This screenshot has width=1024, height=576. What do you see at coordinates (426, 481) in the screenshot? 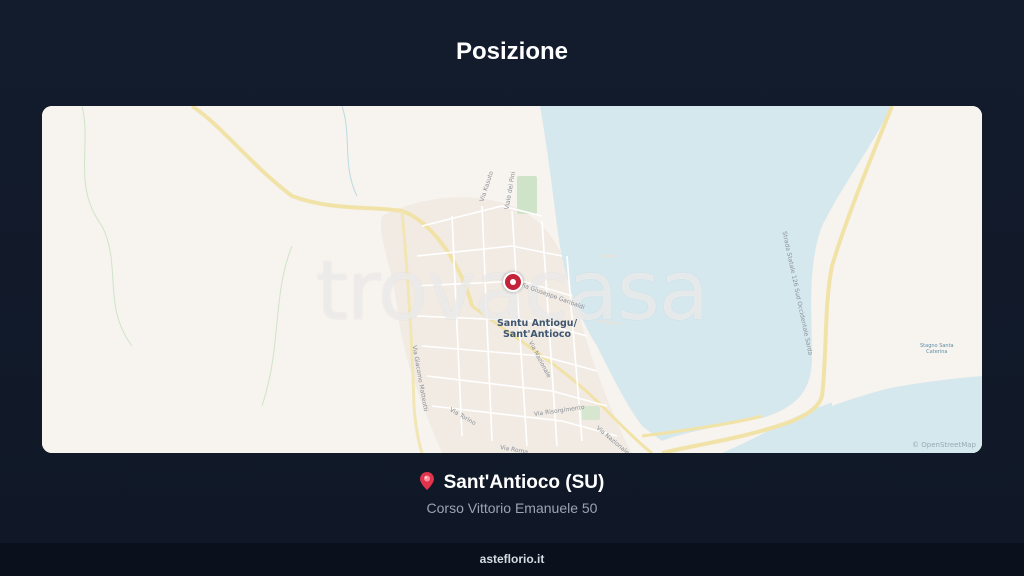
I see `pin-icon` at bounding box center [426, 481].